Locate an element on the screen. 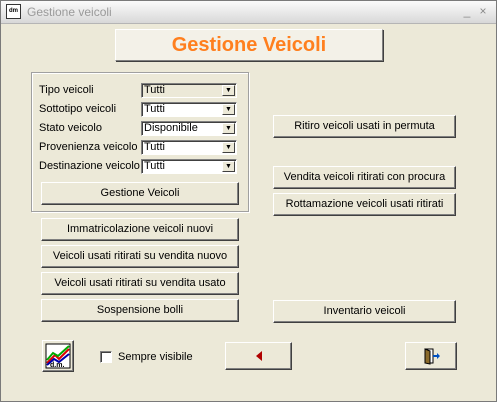 Image resolution: width=497 pixels, height=402 pixels. tipo-veicoli-value: Tutti is located at coordinates (154, 90).